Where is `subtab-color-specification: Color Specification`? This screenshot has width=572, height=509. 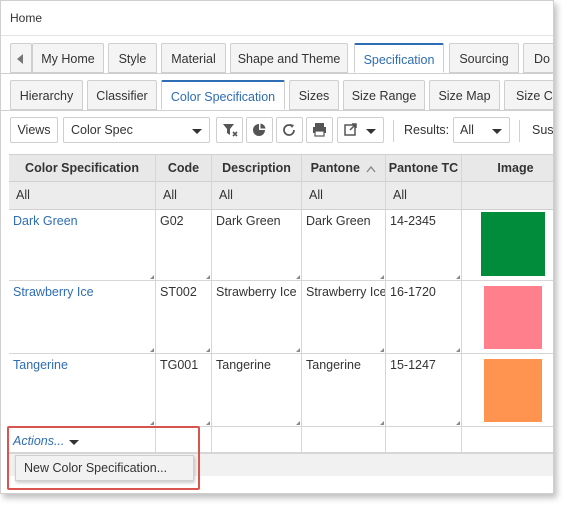
subtab-color-specification: Color Specification is located at coordinates (223, 95).